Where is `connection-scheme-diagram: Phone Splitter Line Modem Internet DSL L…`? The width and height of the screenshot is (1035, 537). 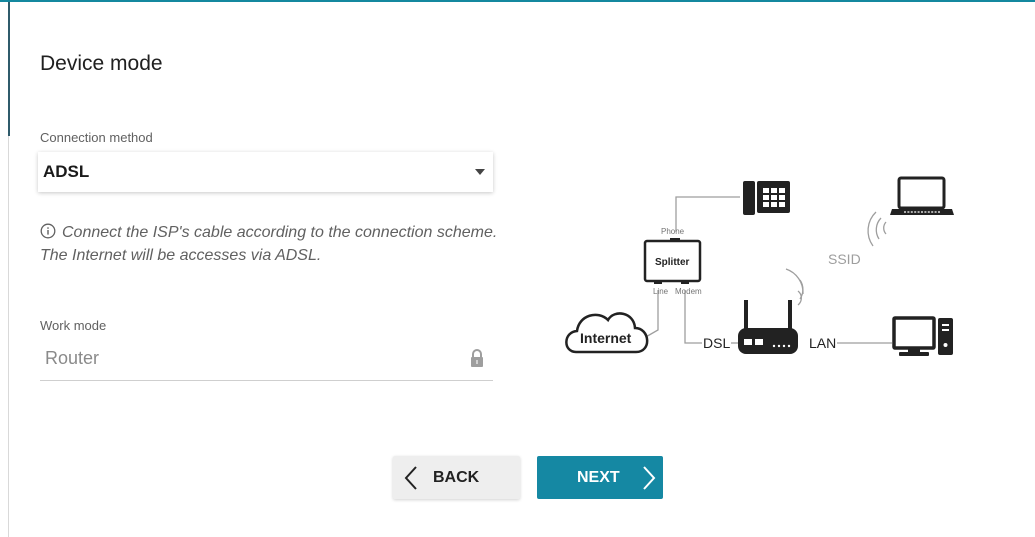 connection-scheme-diagram: Phone Splitter Line Modem Internet DSL L… is located at coordinates (759, 266).